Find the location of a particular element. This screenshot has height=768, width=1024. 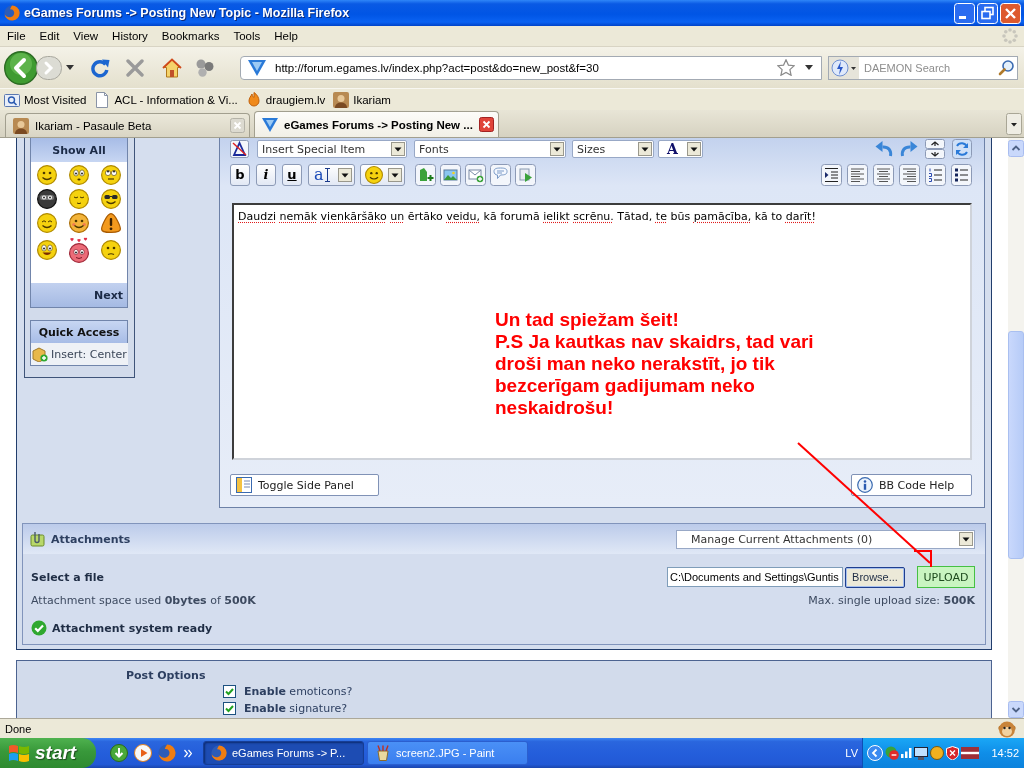

no-entry-icon is located at coordinates (892, 753).